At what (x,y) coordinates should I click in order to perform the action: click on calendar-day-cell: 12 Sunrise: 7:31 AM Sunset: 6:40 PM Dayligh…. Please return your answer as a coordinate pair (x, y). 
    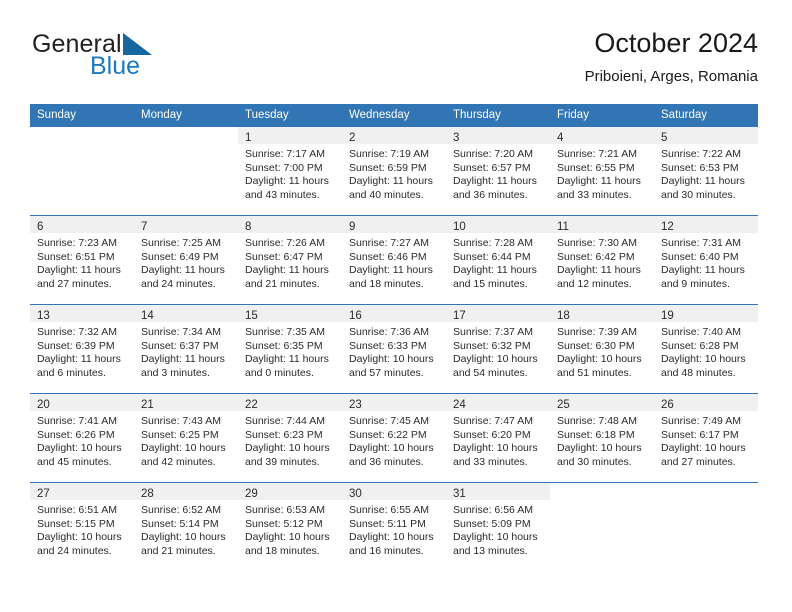
    Looking at the image, I should click on (706, 260).